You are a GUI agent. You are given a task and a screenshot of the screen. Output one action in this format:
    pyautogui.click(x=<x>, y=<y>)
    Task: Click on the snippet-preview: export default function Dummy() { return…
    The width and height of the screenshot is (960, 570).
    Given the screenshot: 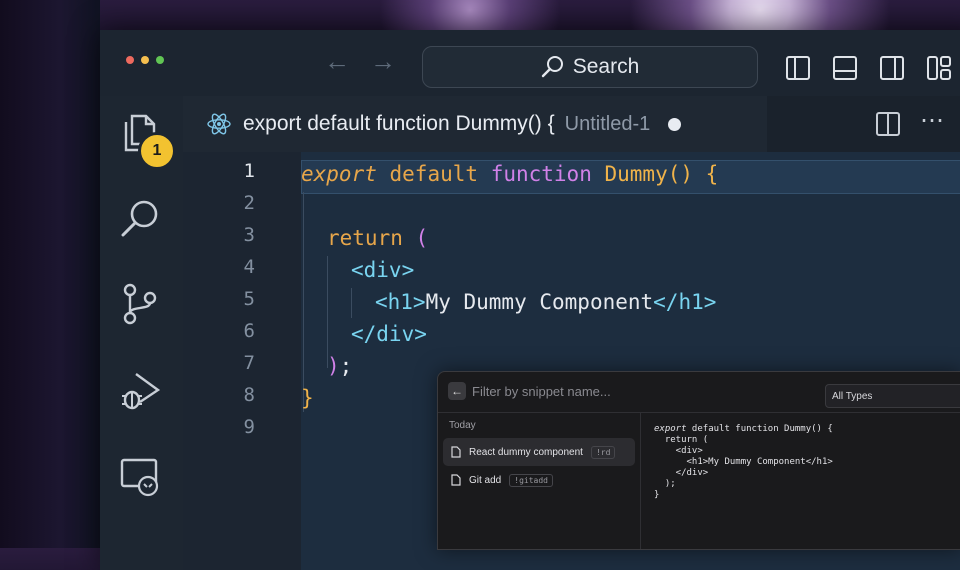 What is the action you would take?
    pyautogui.click(x=743, y=462)
    